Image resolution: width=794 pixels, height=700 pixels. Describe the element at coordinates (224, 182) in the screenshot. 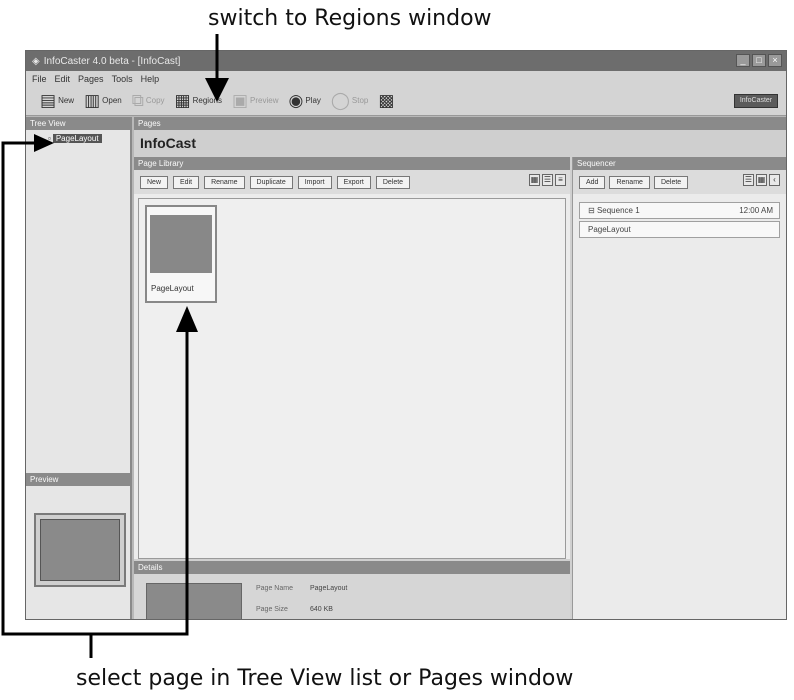

I see `library-rename-button: Rename` at that location.